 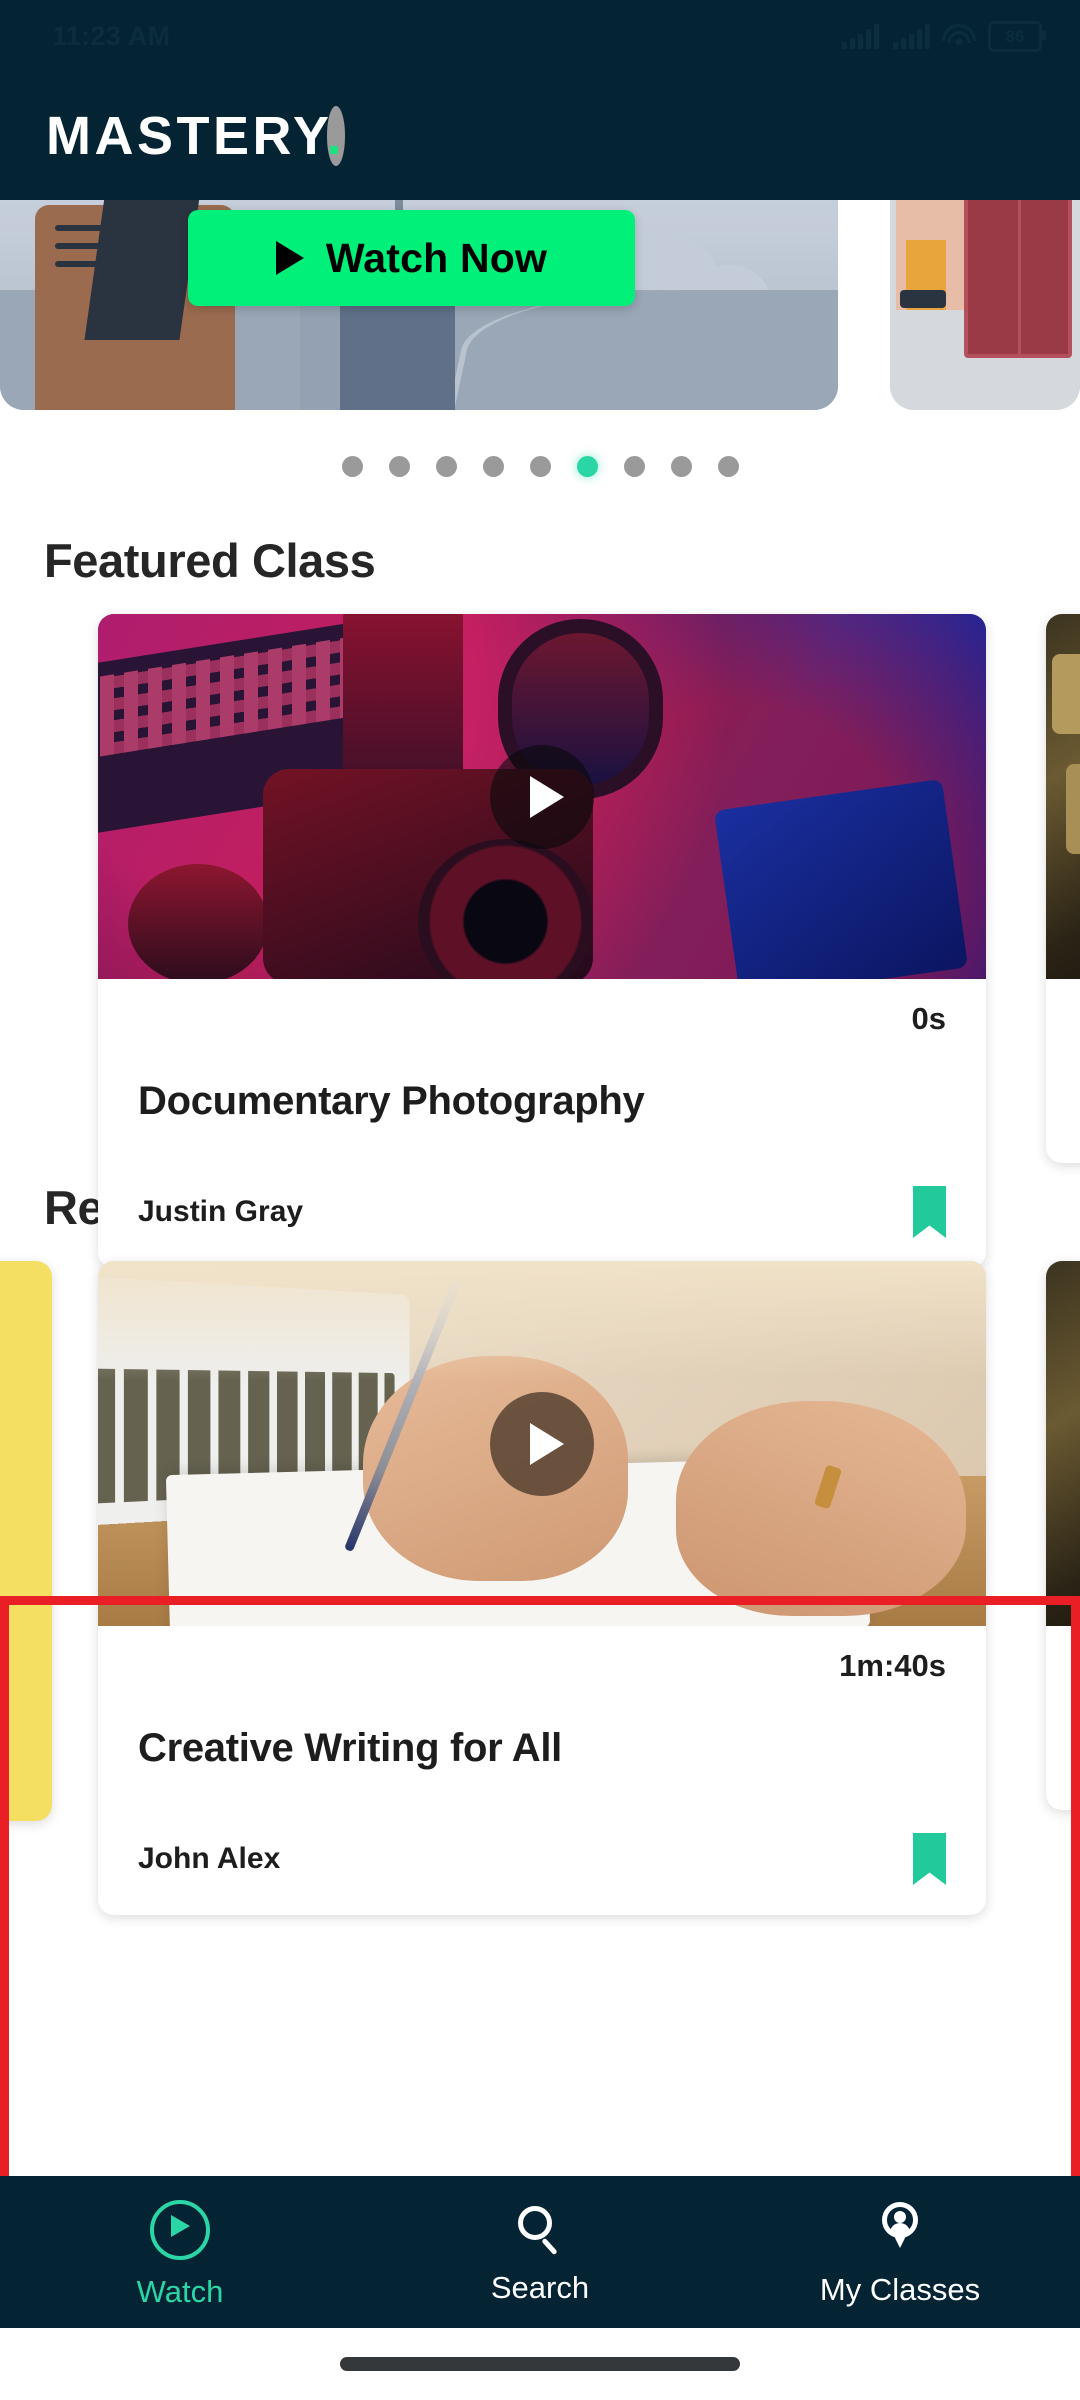 I want to click on app-header: MASTERY., so click(x=540, y=136).